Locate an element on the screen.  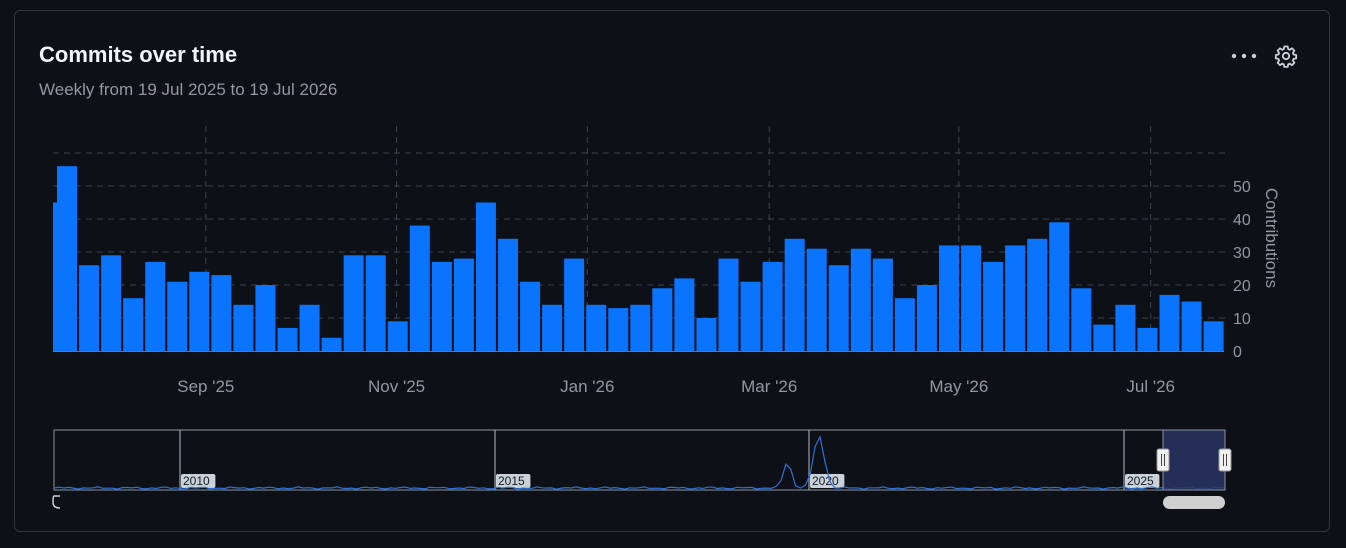
settings-button is located at coordinates (1286, 56).